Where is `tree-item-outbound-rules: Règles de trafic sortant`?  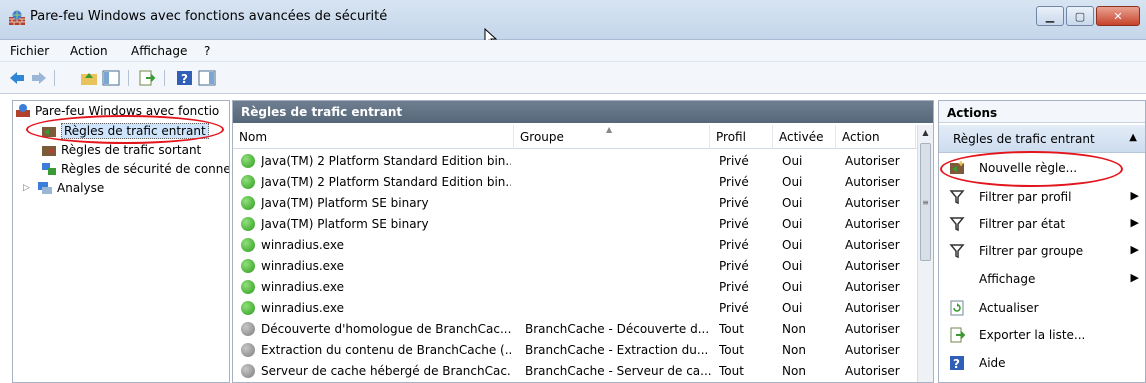 tree-item-outbound-rules: Règles de trafic sortant is located at coordinates (121, 150).